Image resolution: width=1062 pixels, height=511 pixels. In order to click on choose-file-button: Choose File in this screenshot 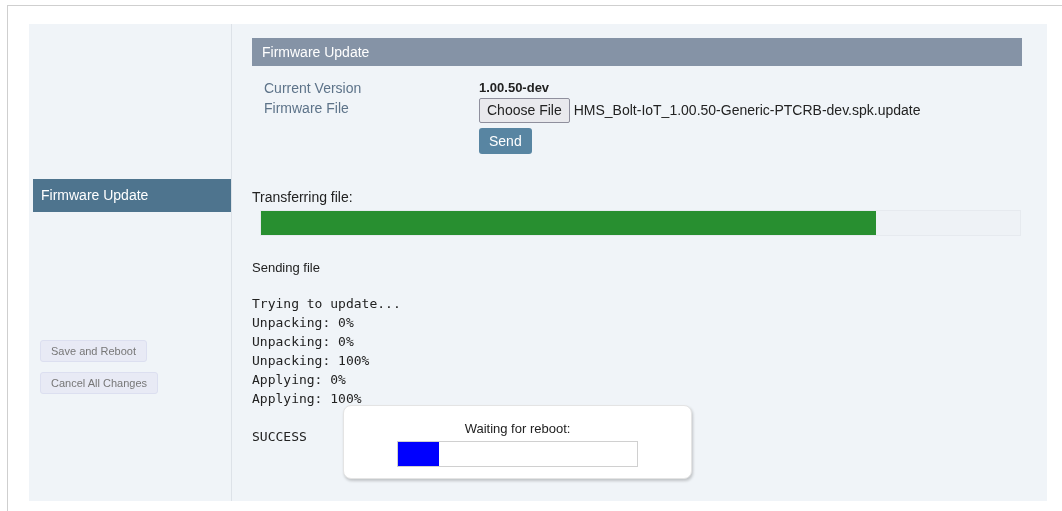, I will do `click(524, 110)`.